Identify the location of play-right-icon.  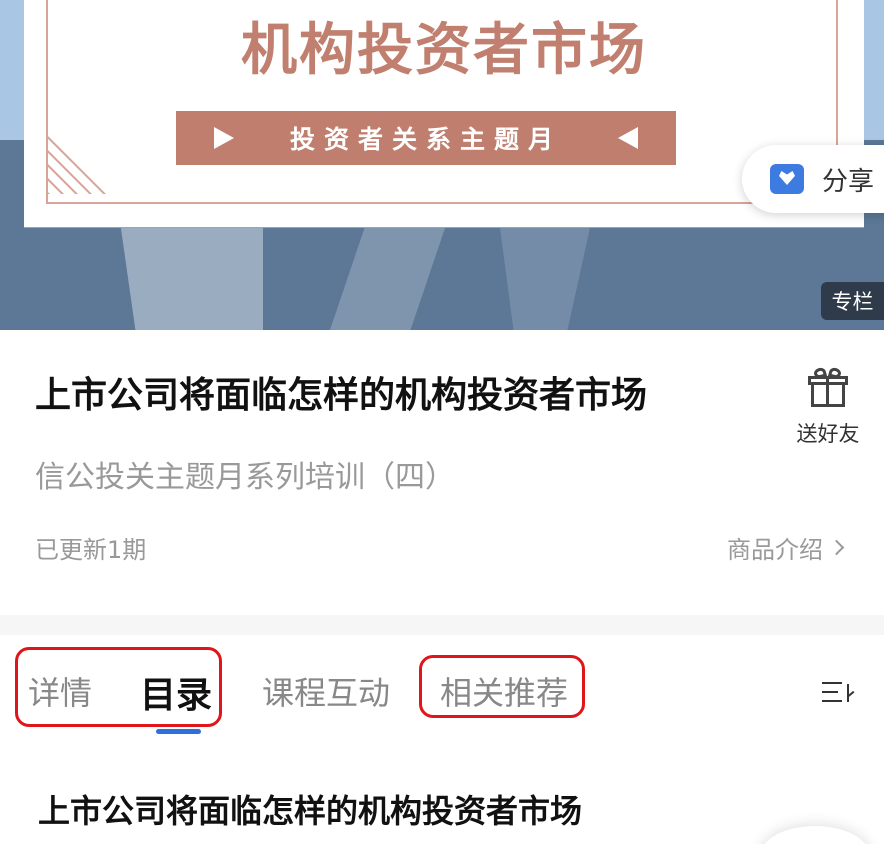
(224, 138).